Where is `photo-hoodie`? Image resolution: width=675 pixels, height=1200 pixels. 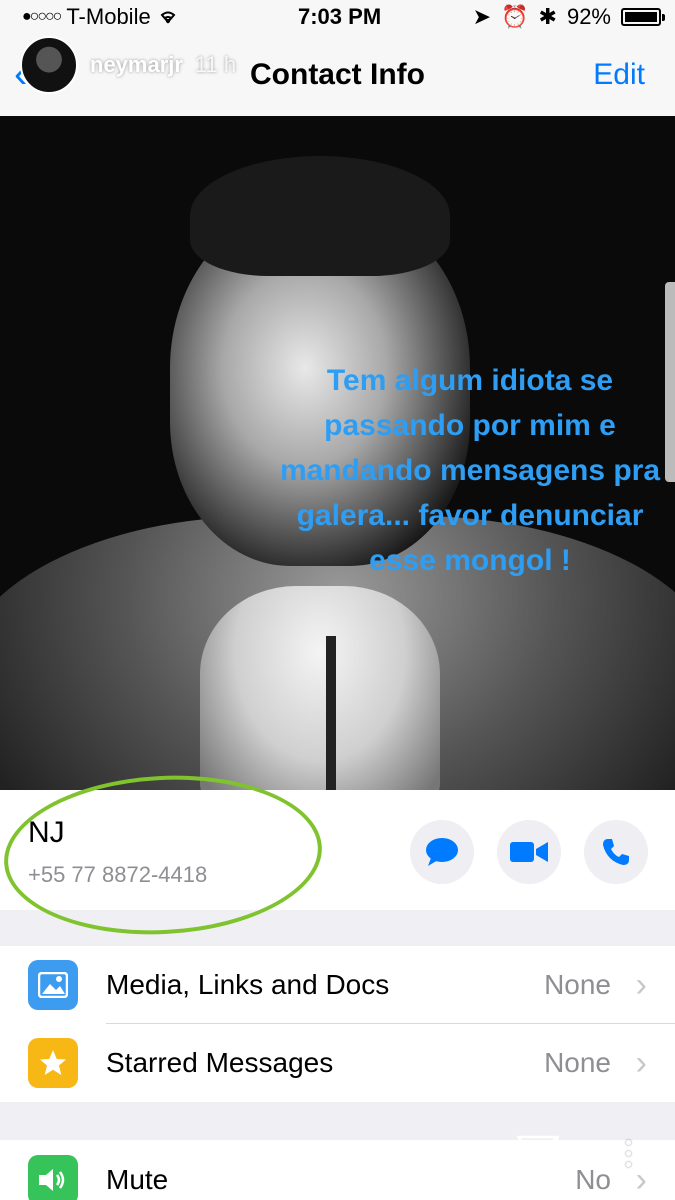
photo-hoodie is located at coordinates (320, 688).